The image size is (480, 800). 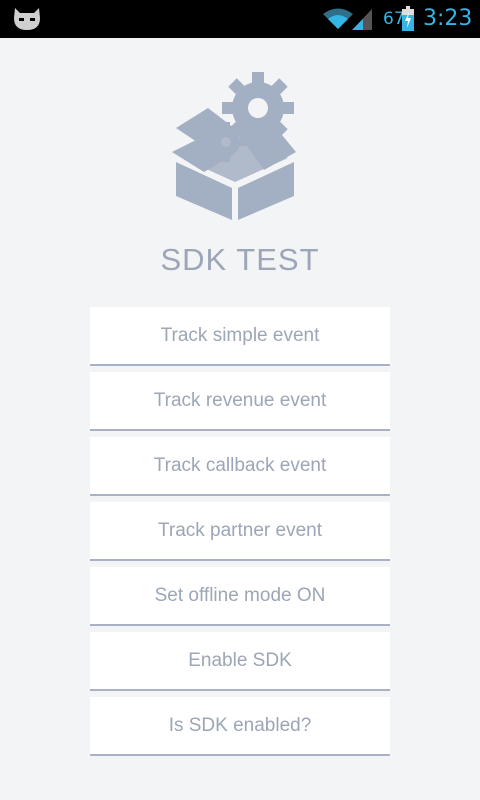 What do you see at coordinates (234, 146) in the screenshot?
I see `gears-box-icon` at bounding box center [234, 146].